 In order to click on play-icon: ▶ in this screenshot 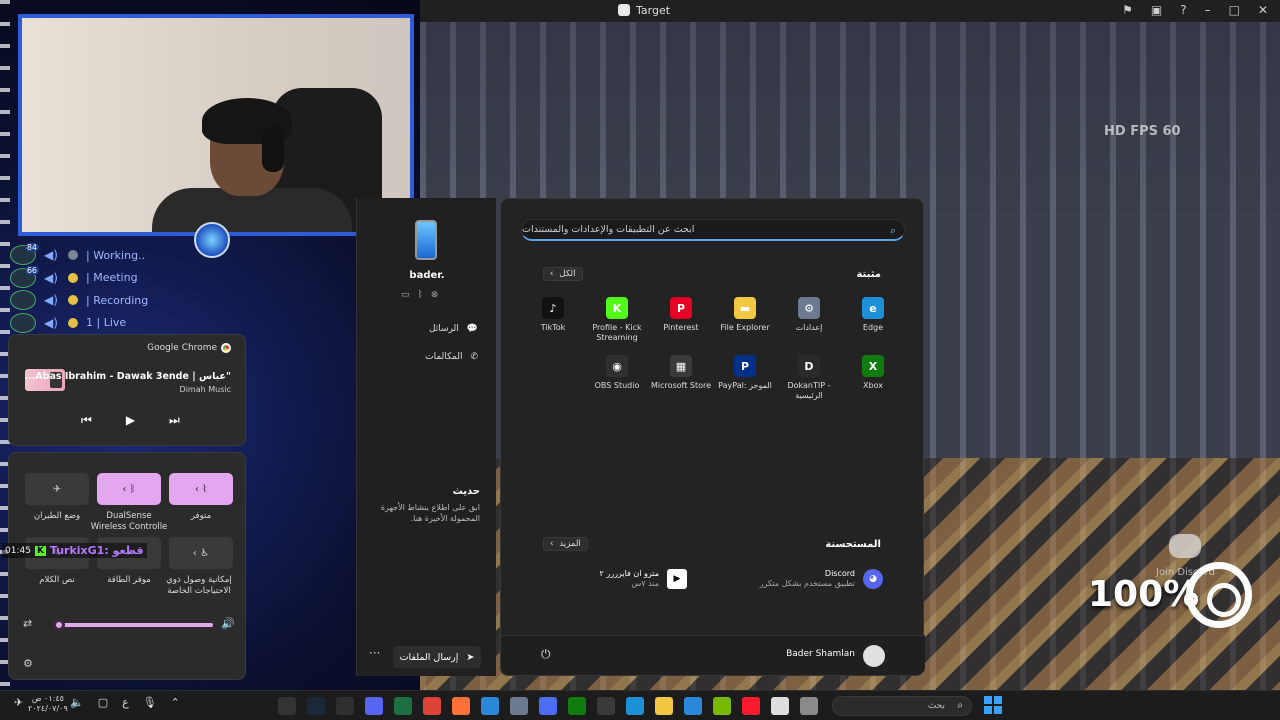, I will do `click(130, 420)`.